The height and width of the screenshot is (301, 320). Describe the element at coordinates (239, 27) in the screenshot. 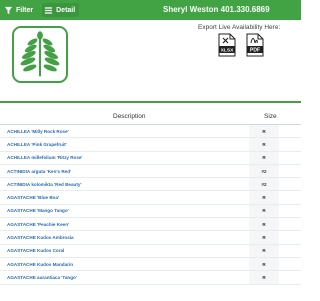

I see `export-label: Export Live Availability Here:` at that location.